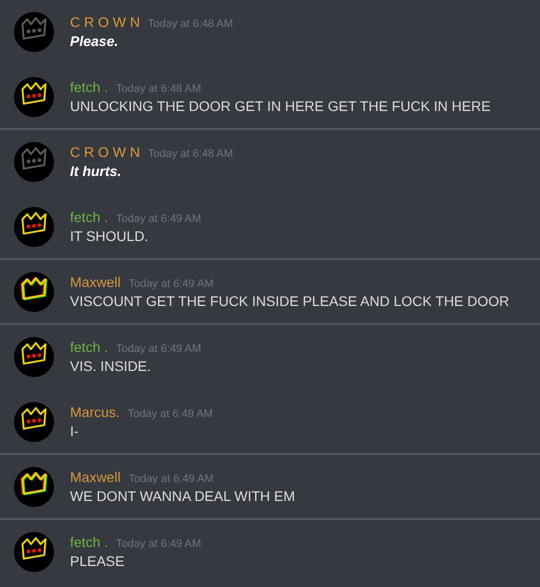  Describe the element at coordinates (95, 41) in the screenshot. I see `message-text: Please.` at that location.